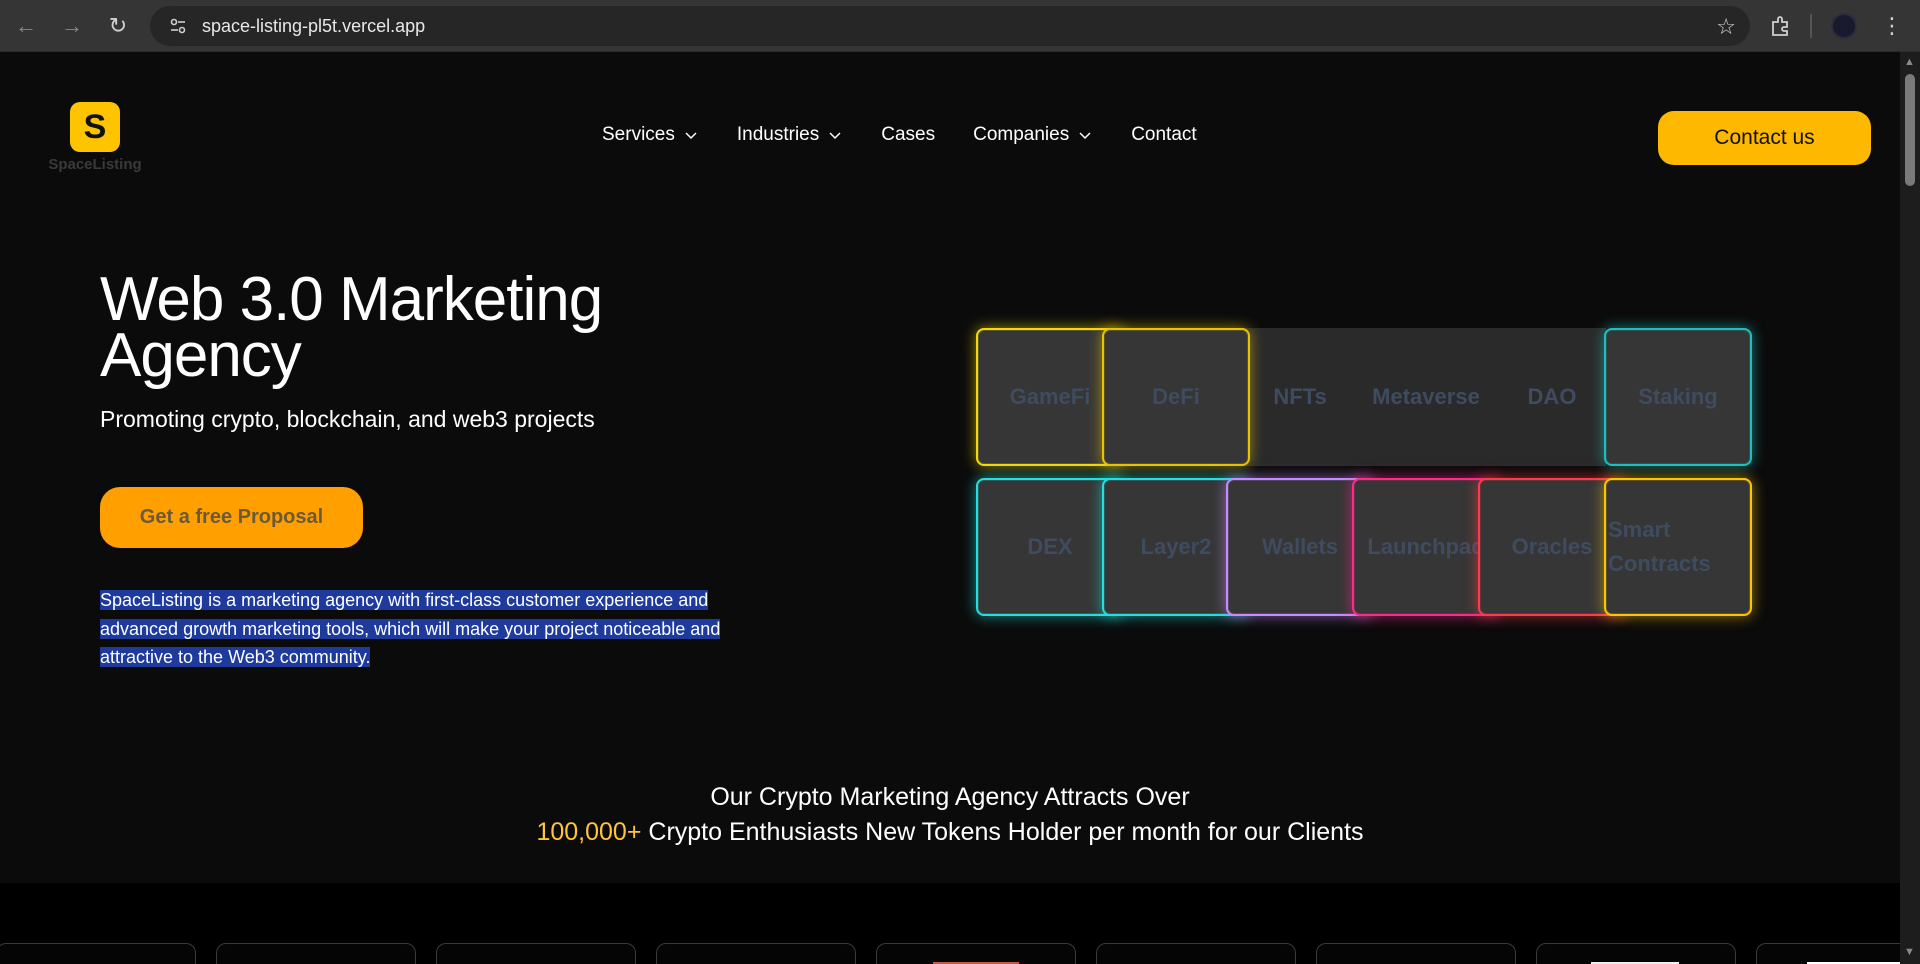 The width and height of the screenshot is (1920, 964). What do you see at coordinates (1176, 546) in the screenshot?
I see `category-label: Layer2` at bounding box center [1176, 546].